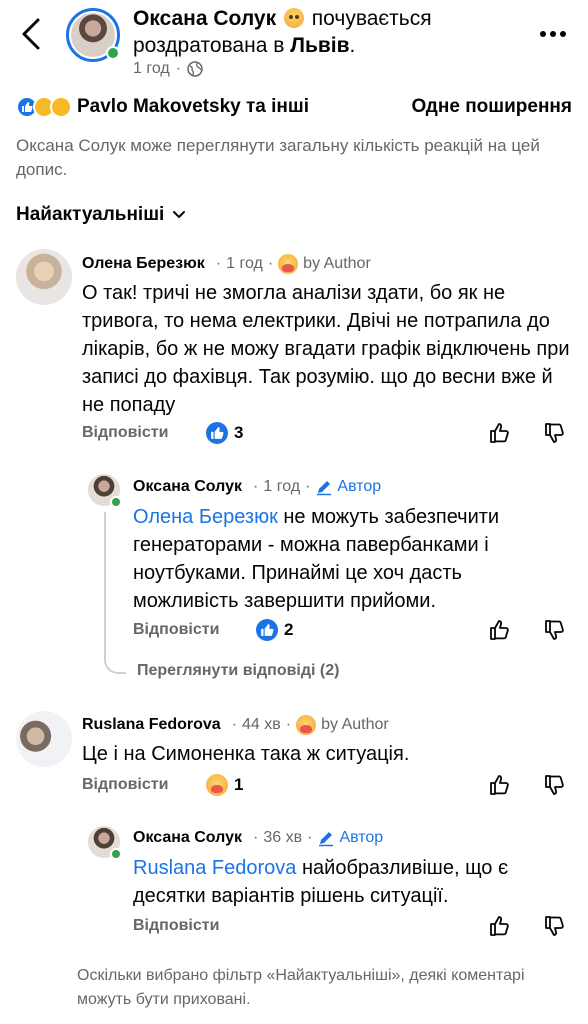  I want to click on mention-link: Олена Березюк, so click(205, 517).